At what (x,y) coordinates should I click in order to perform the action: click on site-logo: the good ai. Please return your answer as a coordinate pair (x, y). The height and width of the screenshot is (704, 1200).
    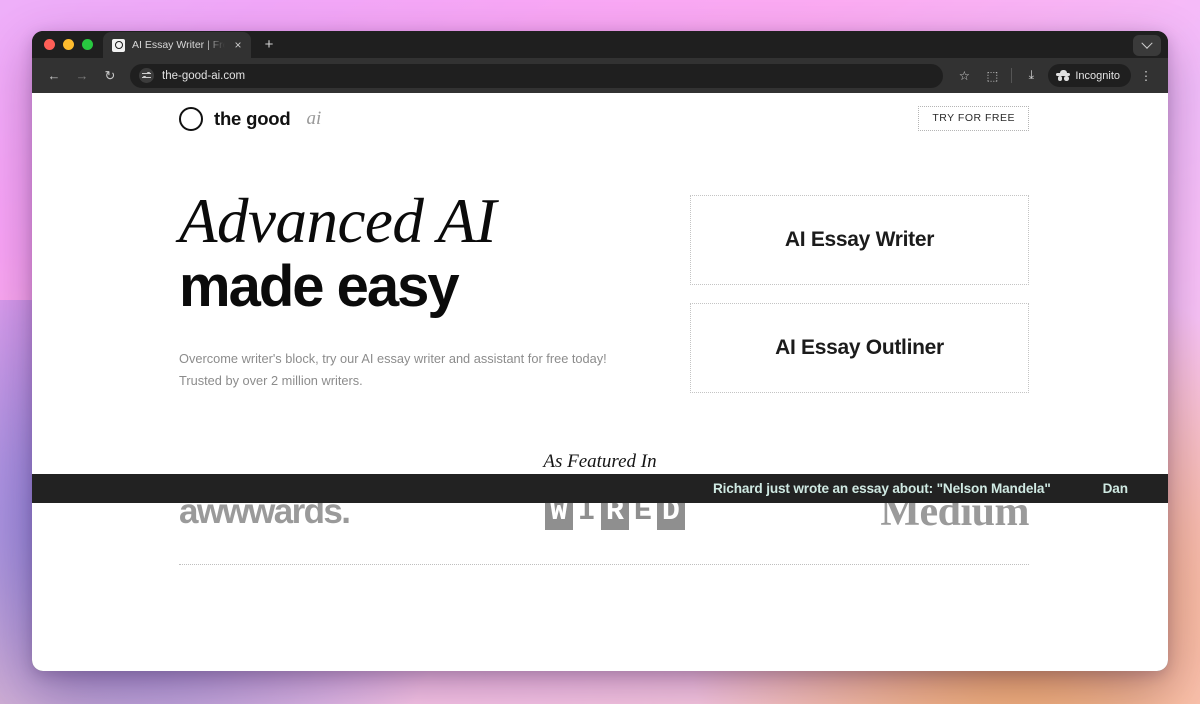
    Looking at the image, I should click on (250, 118).